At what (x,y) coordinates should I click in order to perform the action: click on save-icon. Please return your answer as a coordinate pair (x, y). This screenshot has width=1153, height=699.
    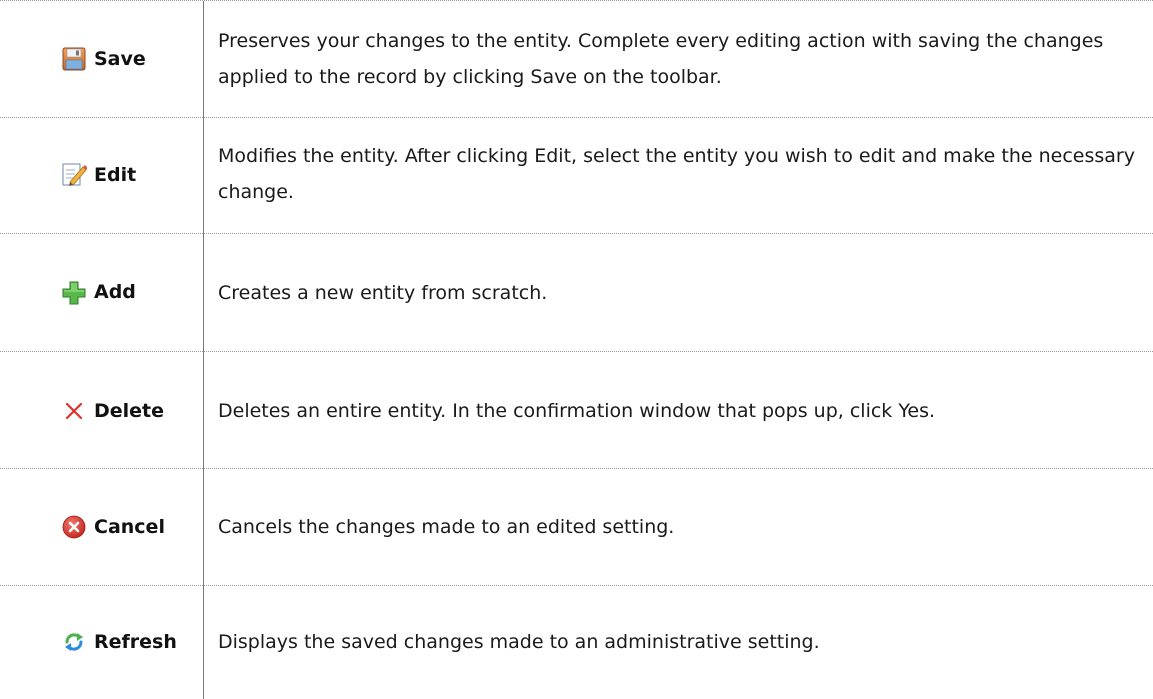
    Looking at the image, I should click on (74, 59).